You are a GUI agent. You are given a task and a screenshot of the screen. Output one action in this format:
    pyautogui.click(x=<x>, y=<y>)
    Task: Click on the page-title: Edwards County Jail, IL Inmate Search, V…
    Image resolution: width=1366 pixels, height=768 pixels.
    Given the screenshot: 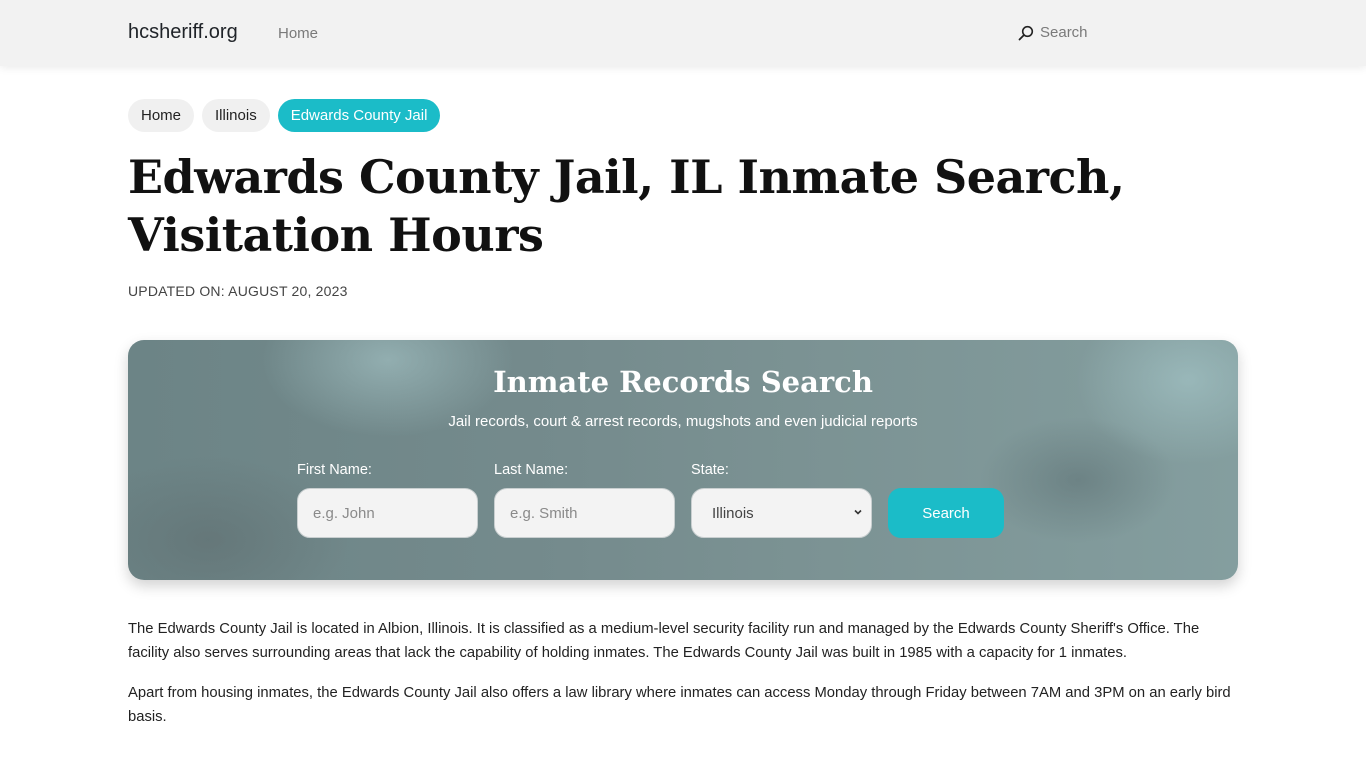 What is the action you would take?
    pyautogui.click(x=626, y=206)
    